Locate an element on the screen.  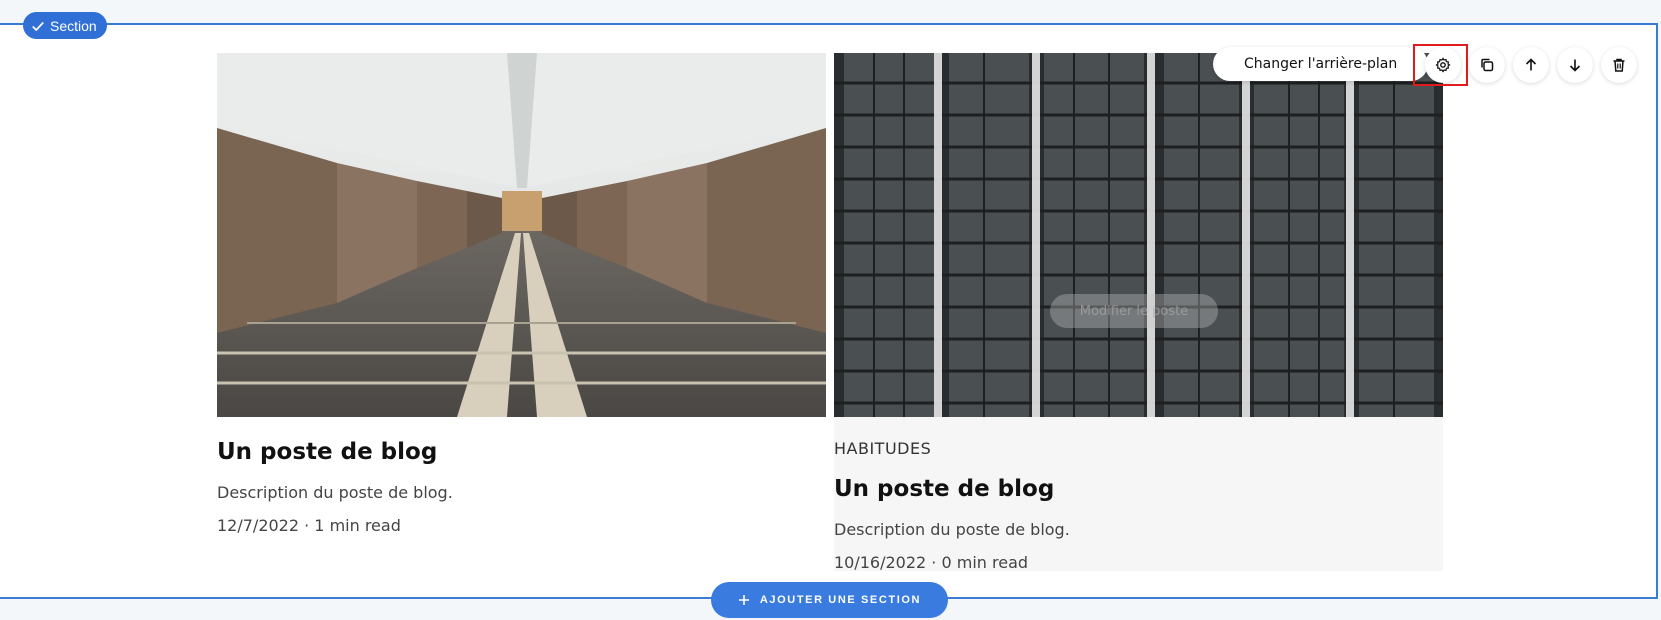
add-section-label: AJOUTER UNE SECTION is located at coordinates (840, 600).